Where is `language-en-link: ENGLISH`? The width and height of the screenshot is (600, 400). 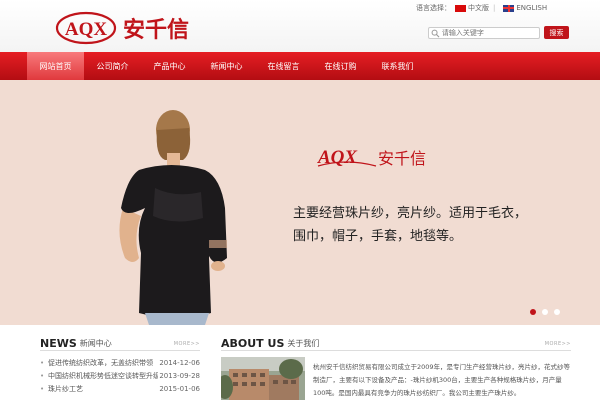 language-en-link: ENGLISH is located at coordinates (531, 8).